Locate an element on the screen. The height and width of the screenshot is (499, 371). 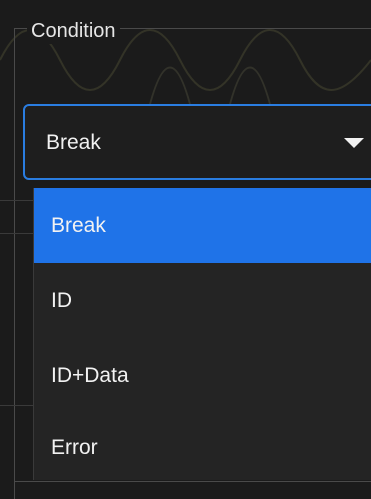
condition-label: Condition is located at coordinates (73, 31).